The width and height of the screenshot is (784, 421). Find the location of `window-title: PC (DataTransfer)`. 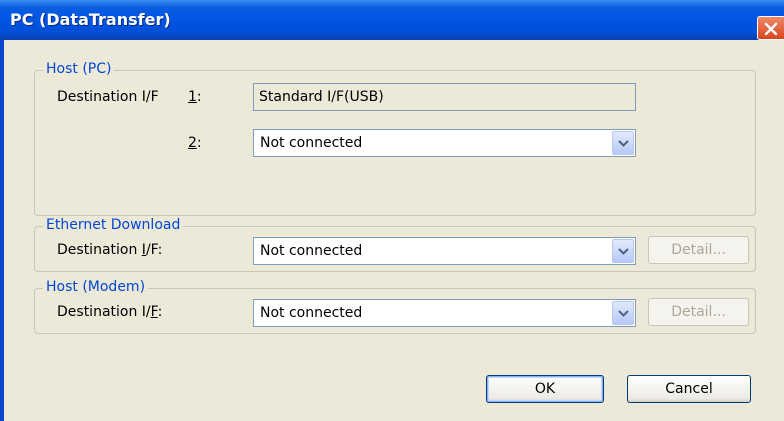

window-title: PC (DataTransfer) is located at coordinates (90, 19).